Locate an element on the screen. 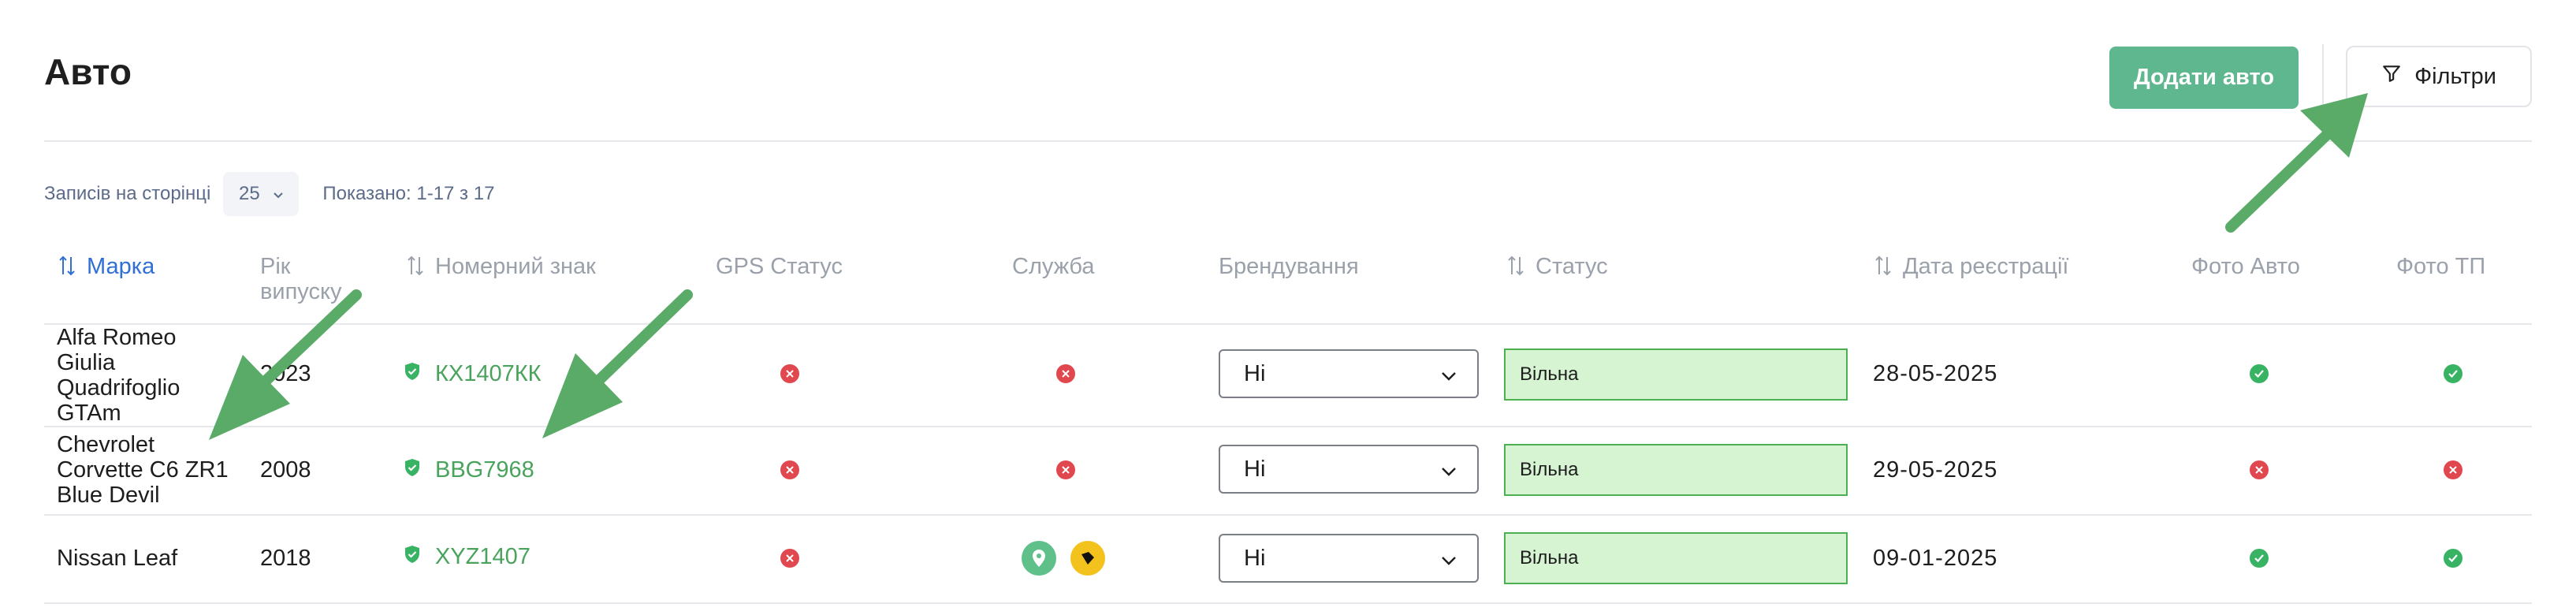 The image size is (2576, 615). registration-date: 28-05-2025 is located at coordinates (1935, 373).